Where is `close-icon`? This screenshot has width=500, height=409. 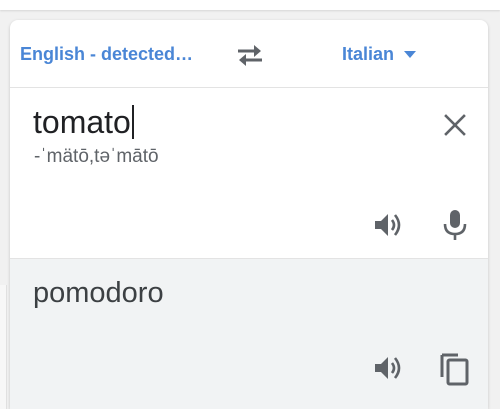 close-icon is located at coordinates (455, 125).